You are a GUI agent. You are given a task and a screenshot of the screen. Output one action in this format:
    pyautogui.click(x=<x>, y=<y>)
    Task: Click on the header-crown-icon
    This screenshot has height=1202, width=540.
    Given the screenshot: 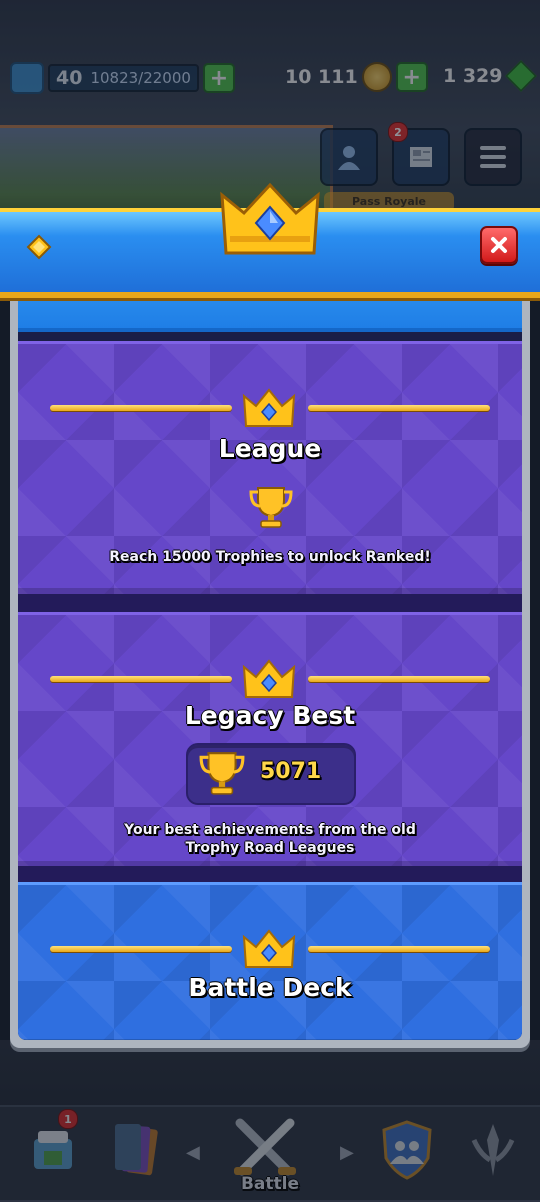 What is the action you would take?
    pyautogui.click(x=270, y=219)
    